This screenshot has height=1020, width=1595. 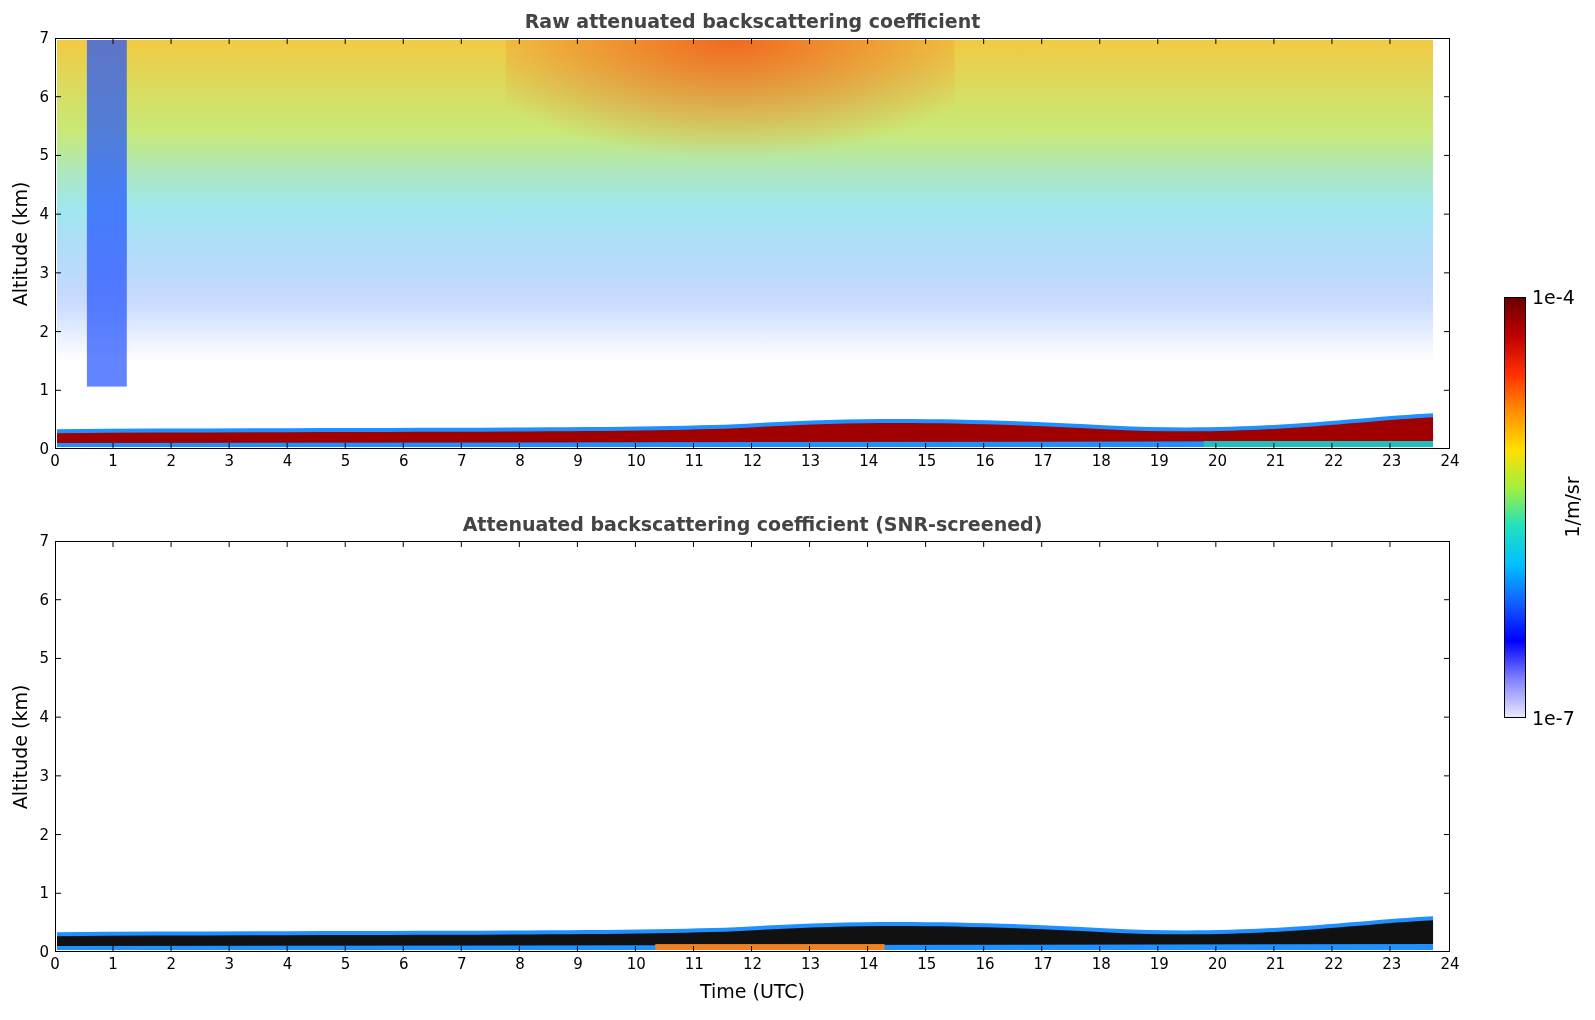 What do you see at coordinates (752, 461) in the screenshot?
I see `x-tick-label: 12` at bounding box center [752, 461].